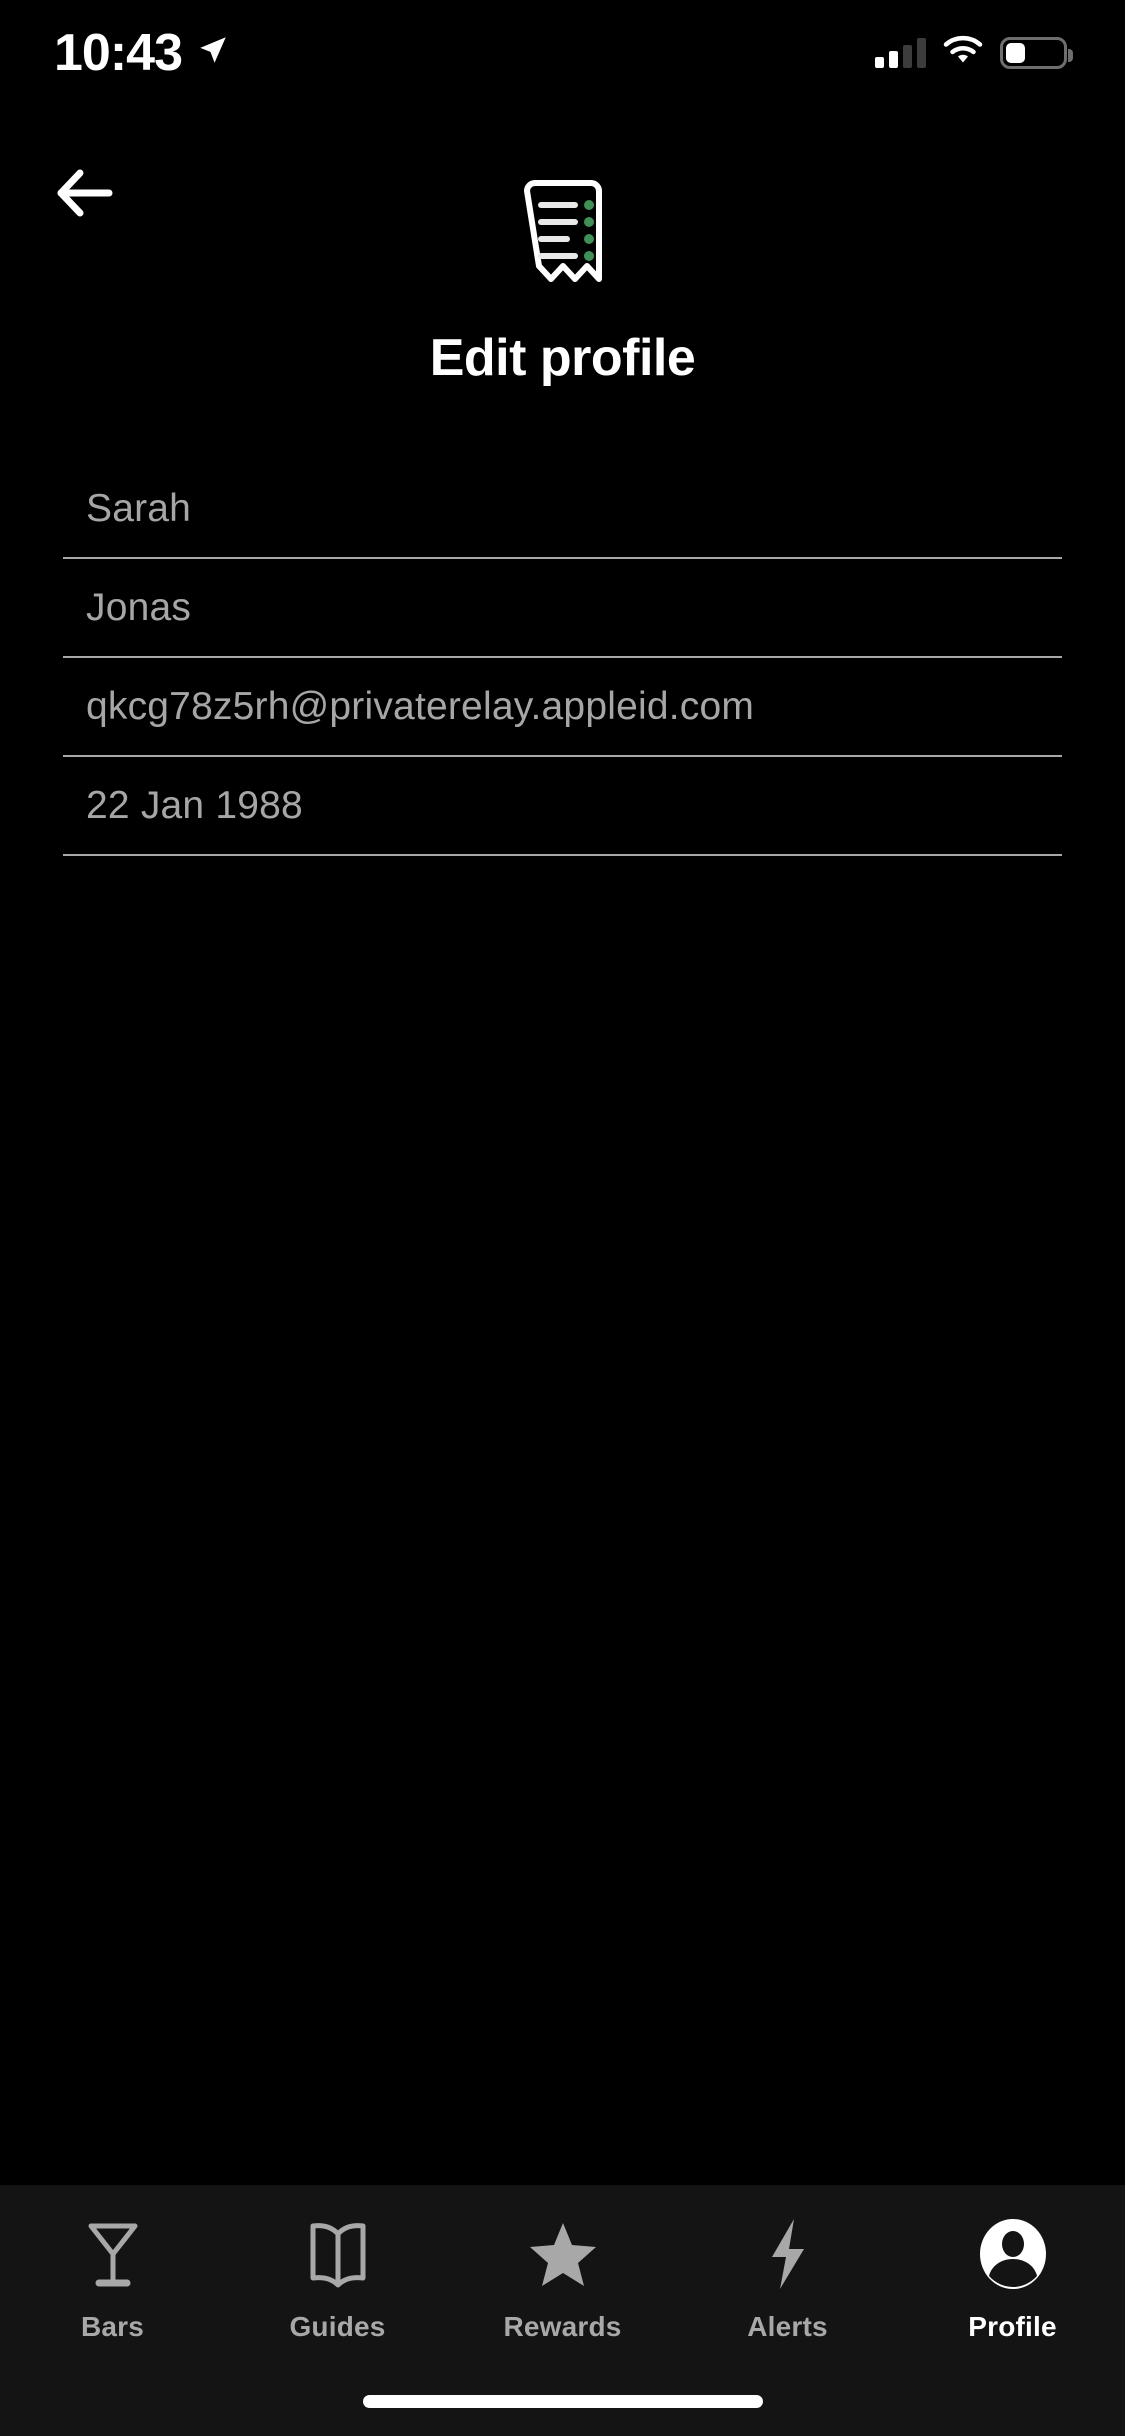 The image size is (1125, 2436). I want to click on last-name-field: Jonas, so click(562, 608).